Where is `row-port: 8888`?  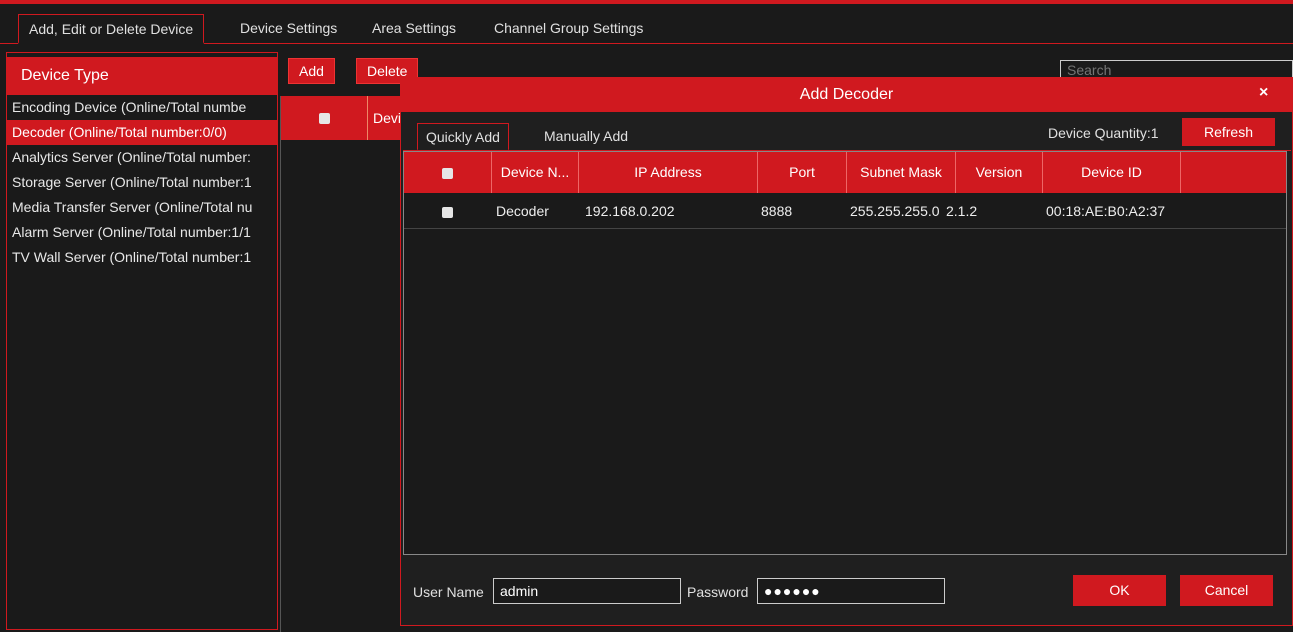
row-port: 8888 is located at coordinates (777, 211).